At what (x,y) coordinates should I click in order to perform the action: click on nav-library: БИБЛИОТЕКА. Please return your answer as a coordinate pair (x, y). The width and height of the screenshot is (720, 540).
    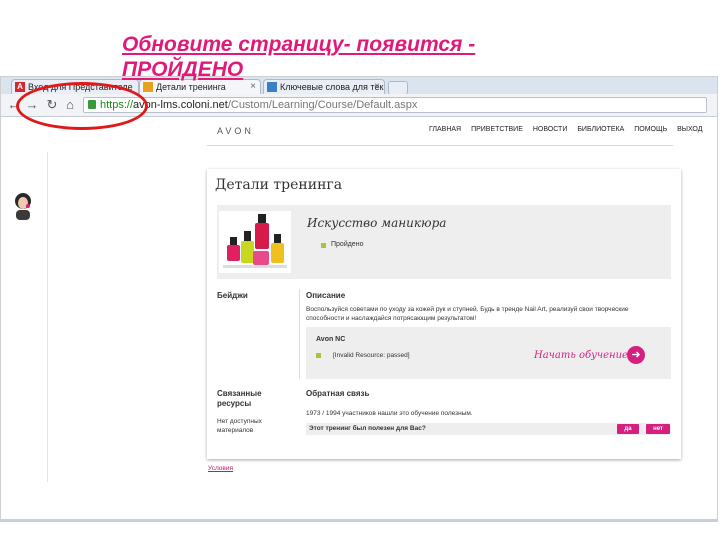
    Looking at the image, I should click on (600, 129).